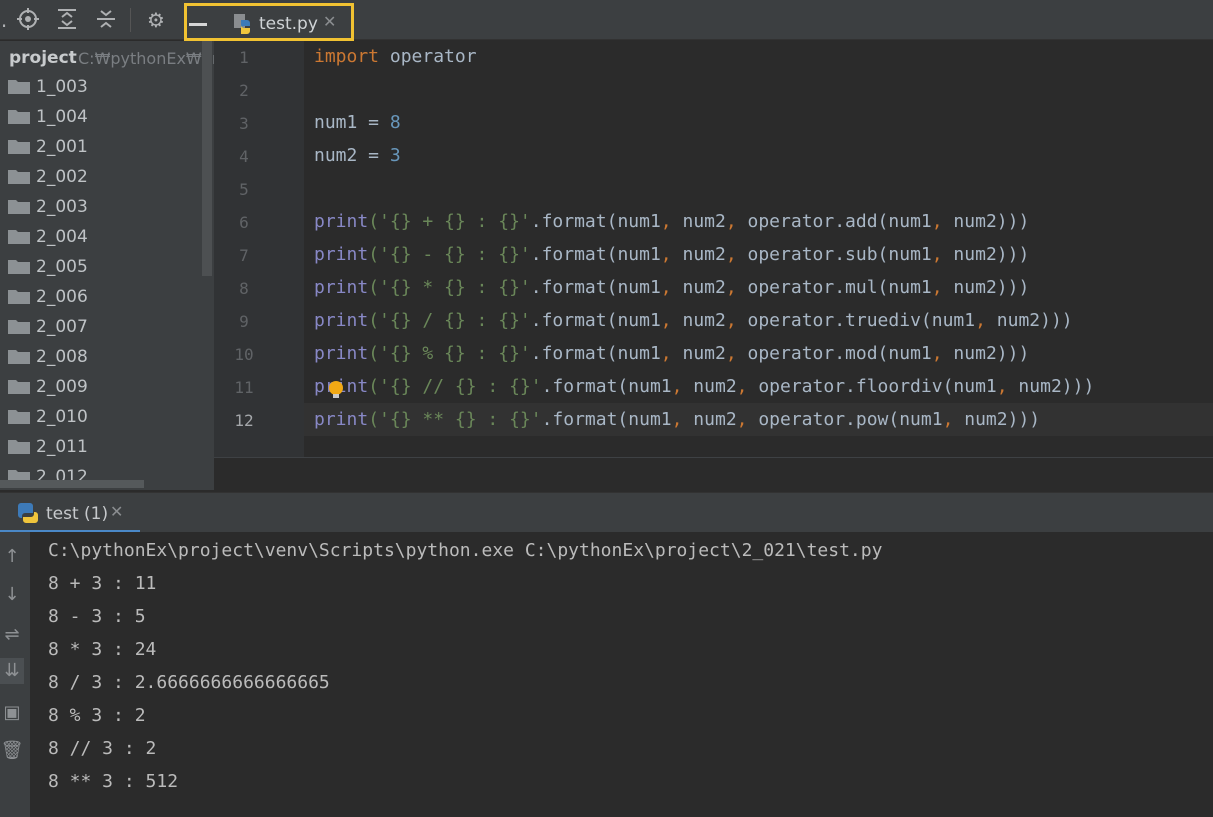 This screenshot has height=817, width=1213. What do you see at coordinates (67, 20) in the screenshot?
I see `expand-all-icon` at bounding box center [67, 20].